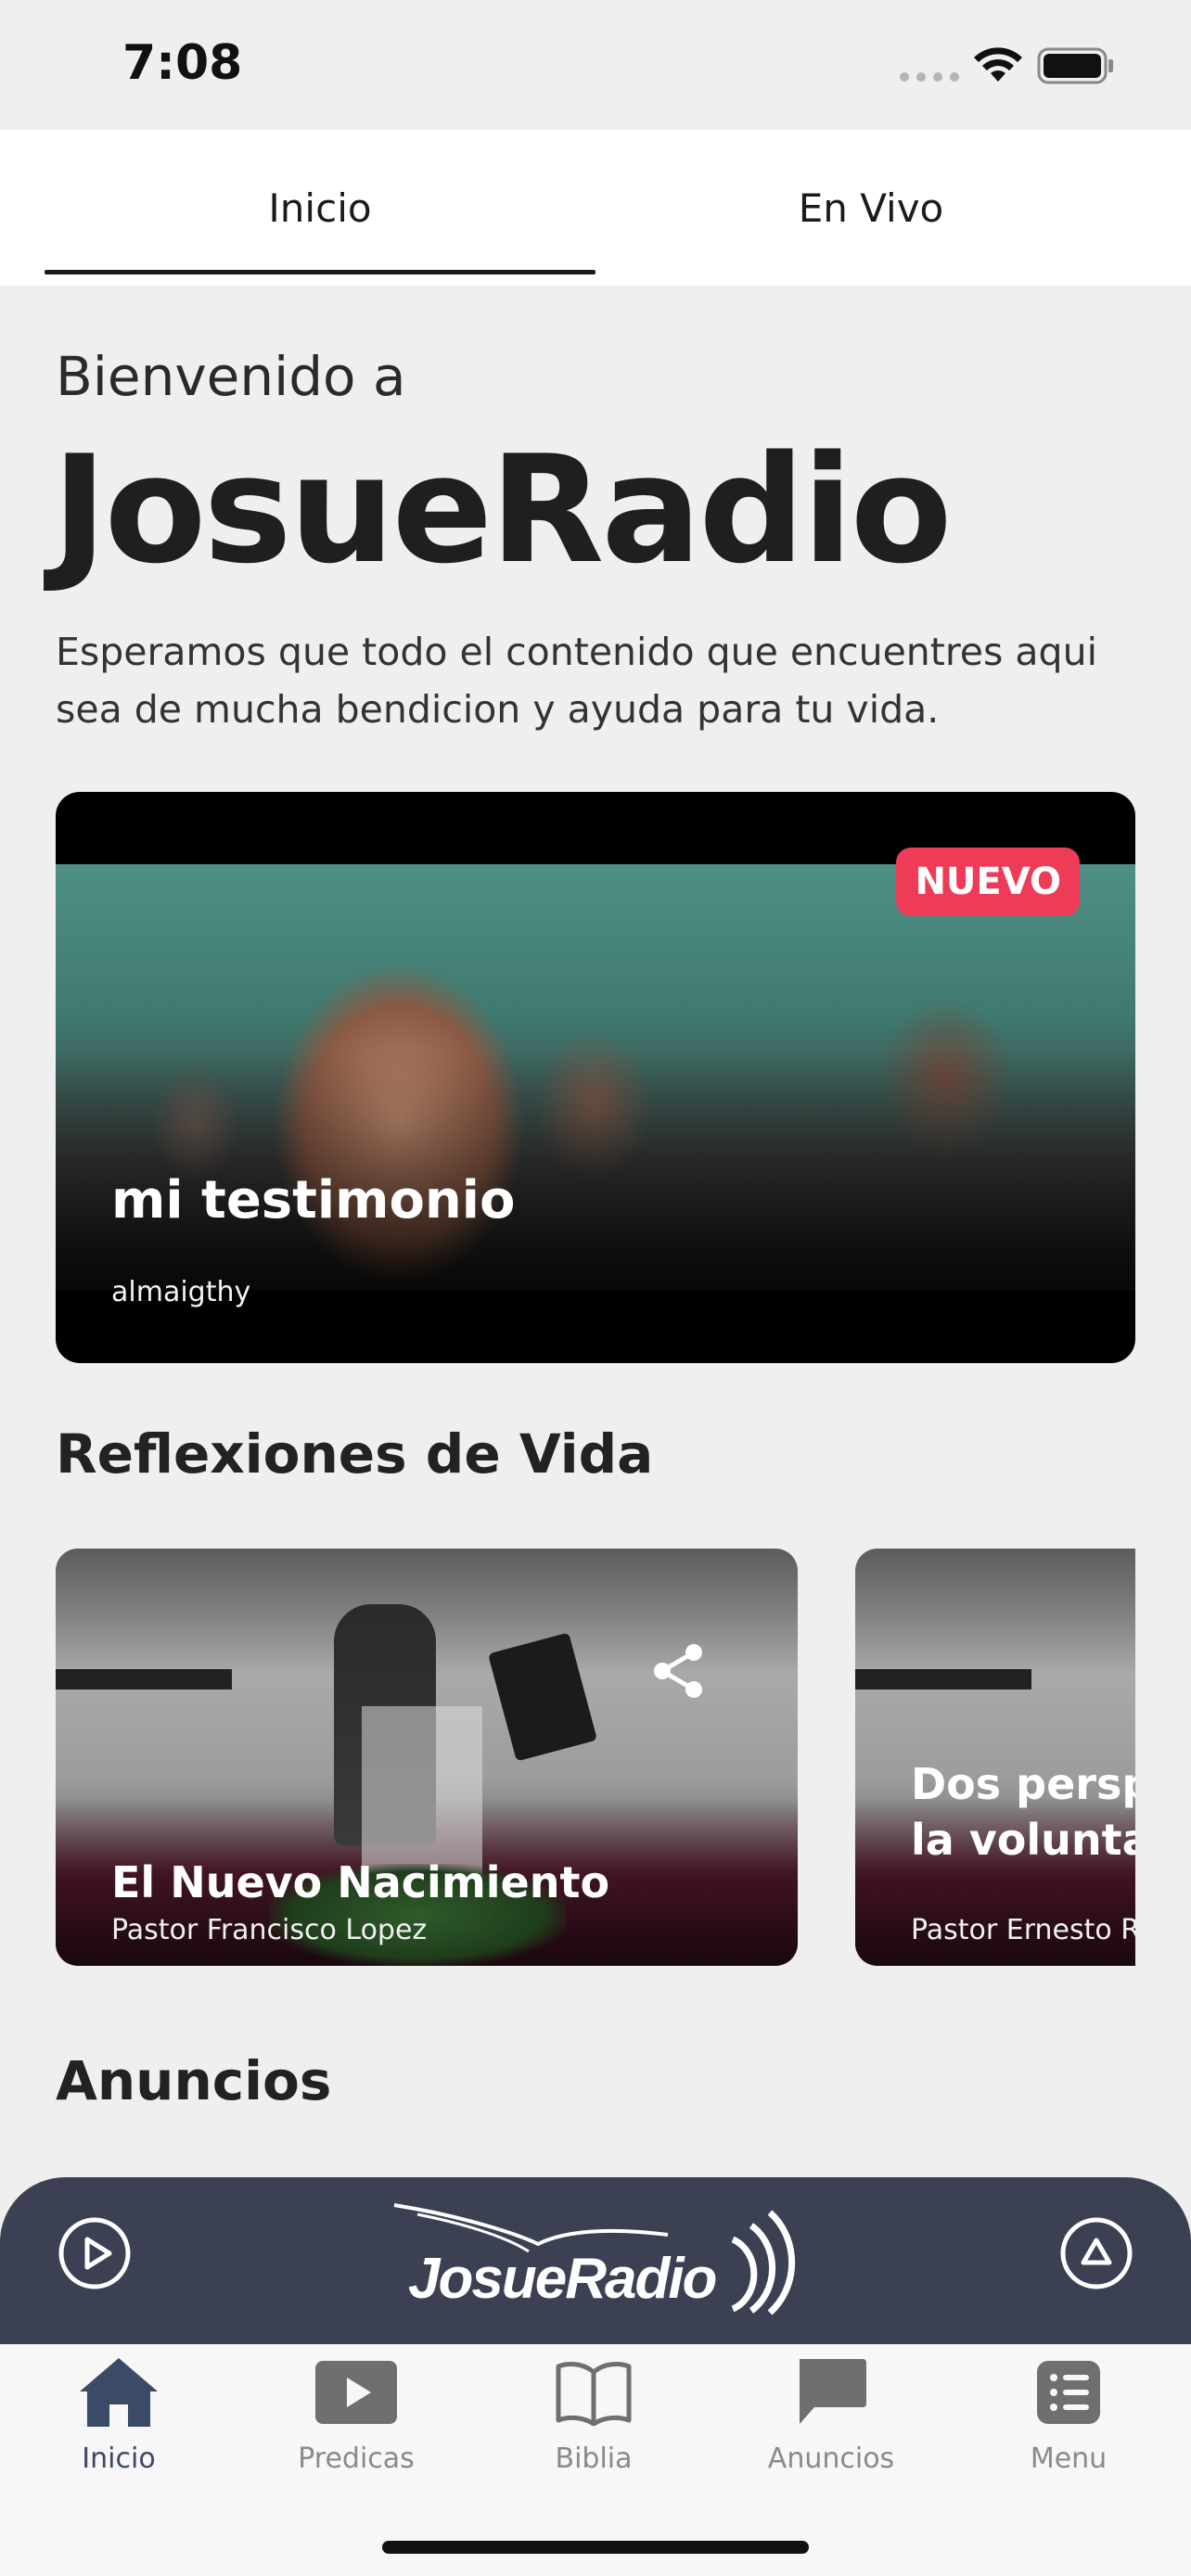 The height and width of the screenshot is (2576, 1191). What do you see at coordinates (360, 1882) in the screenshot?
I see `sermon-title: El Nuevo Nacimiento` at bounding box center [360, 1882].